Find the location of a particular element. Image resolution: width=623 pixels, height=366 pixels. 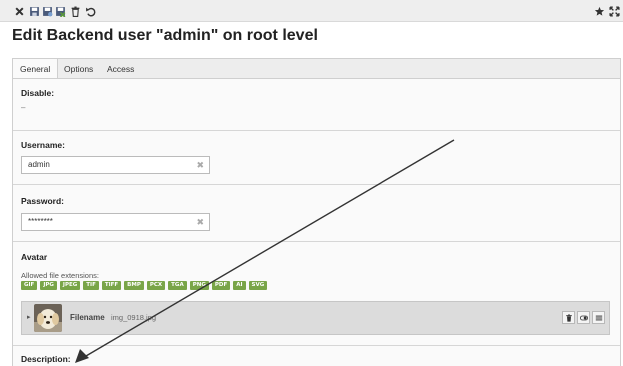

disable-value: – is located at coordinates (23, 107).